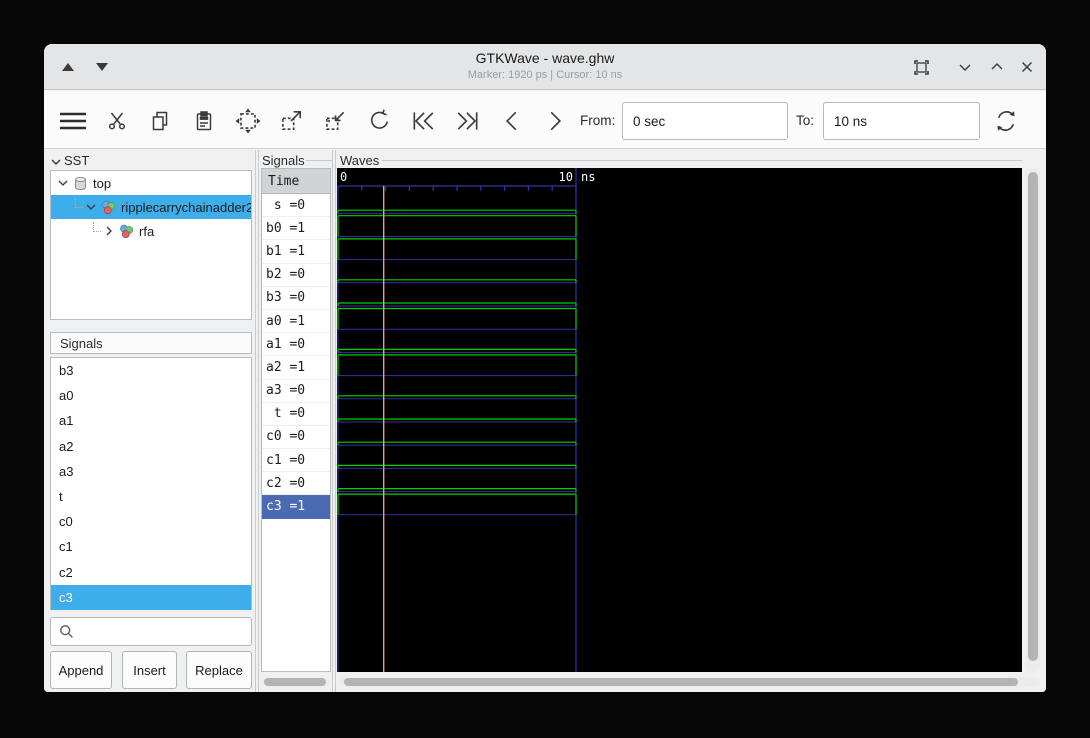  Describe the element at coordinates (151, 245) in the screenshot. I see `sst-tree: top ripplecarrychainadder20 rfa` at that location.